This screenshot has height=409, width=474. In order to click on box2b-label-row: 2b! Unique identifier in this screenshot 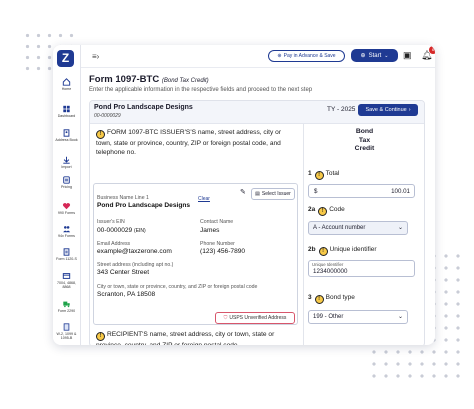, I will do `click(342, 251)`.